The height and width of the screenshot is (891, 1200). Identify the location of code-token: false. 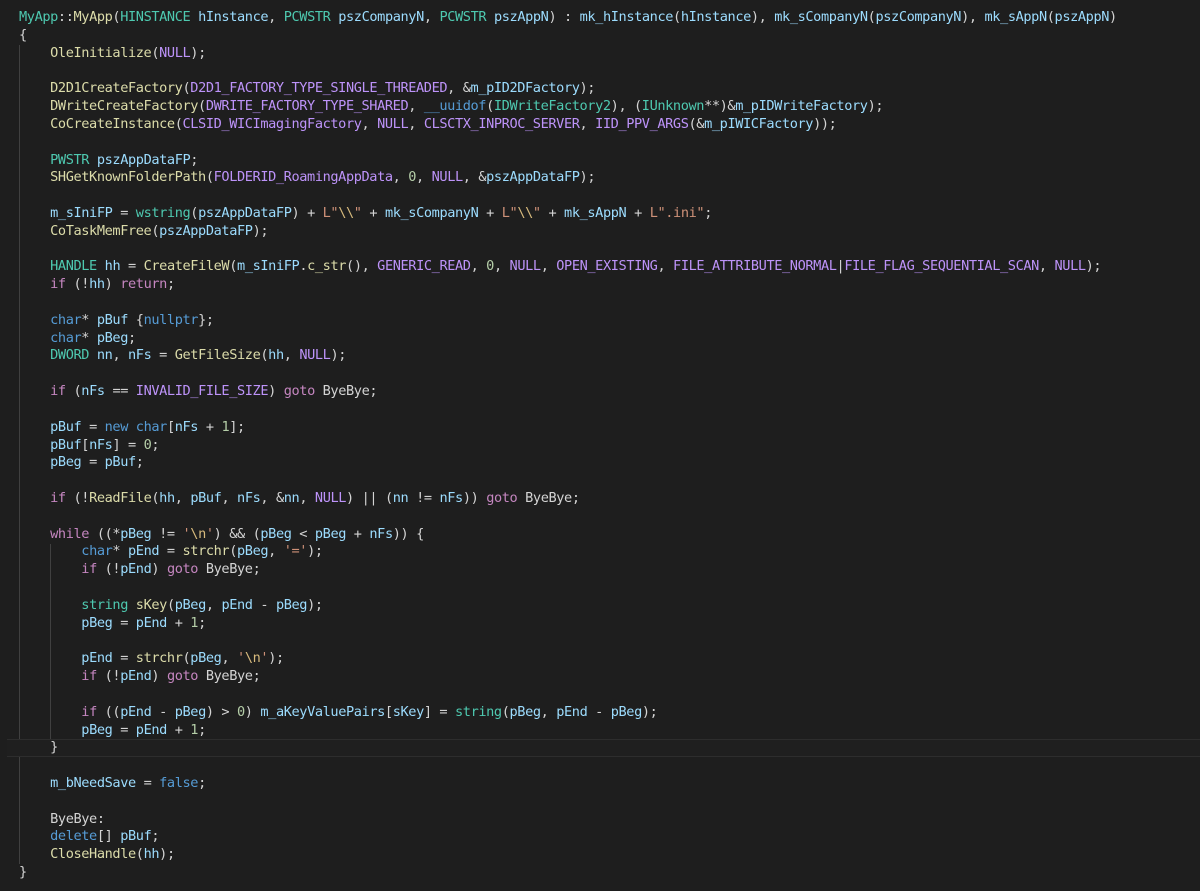
(179, 782).